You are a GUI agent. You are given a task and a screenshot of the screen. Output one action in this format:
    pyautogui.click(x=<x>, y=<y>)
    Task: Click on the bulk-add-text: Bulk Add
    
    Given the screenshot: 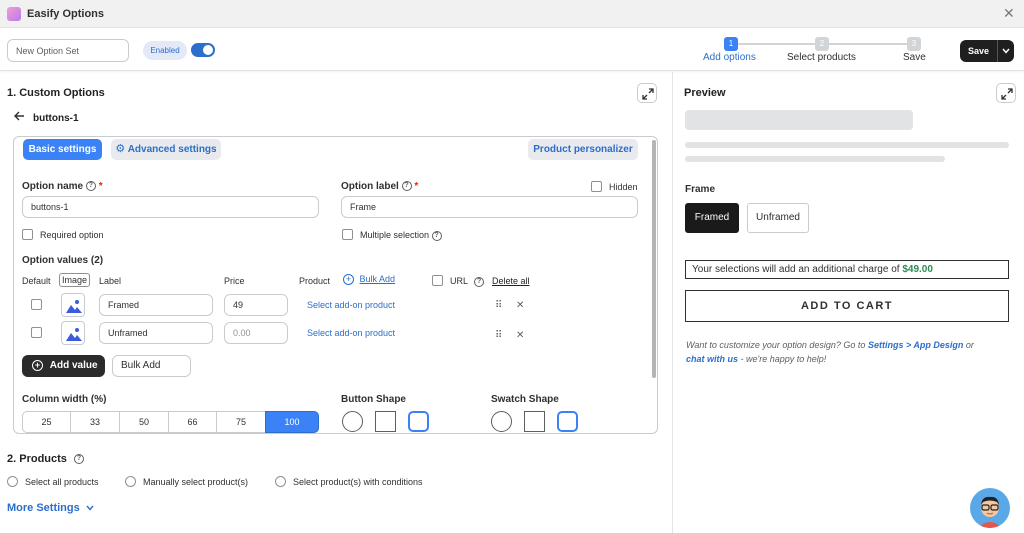 What is the action you would take?
    pyautogui.click(x=377, y=279)
    